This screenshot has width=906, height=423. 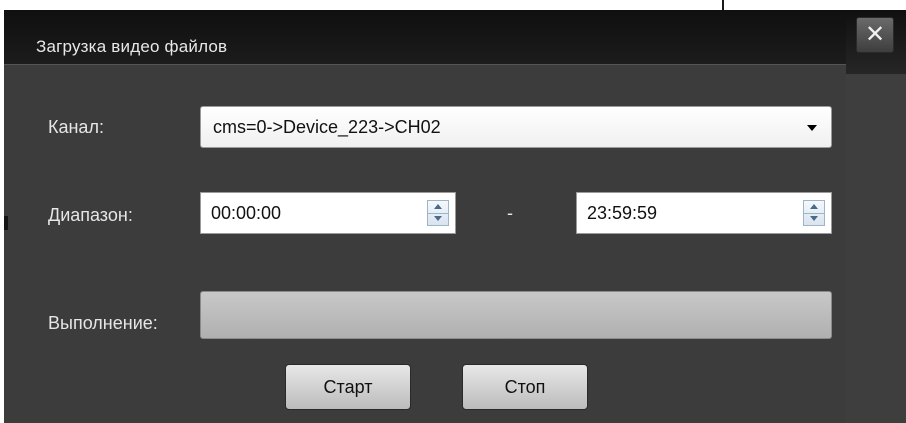 I want to click on channel-select: cms=0->Device_223->CH02, so click(x=516, y=127).